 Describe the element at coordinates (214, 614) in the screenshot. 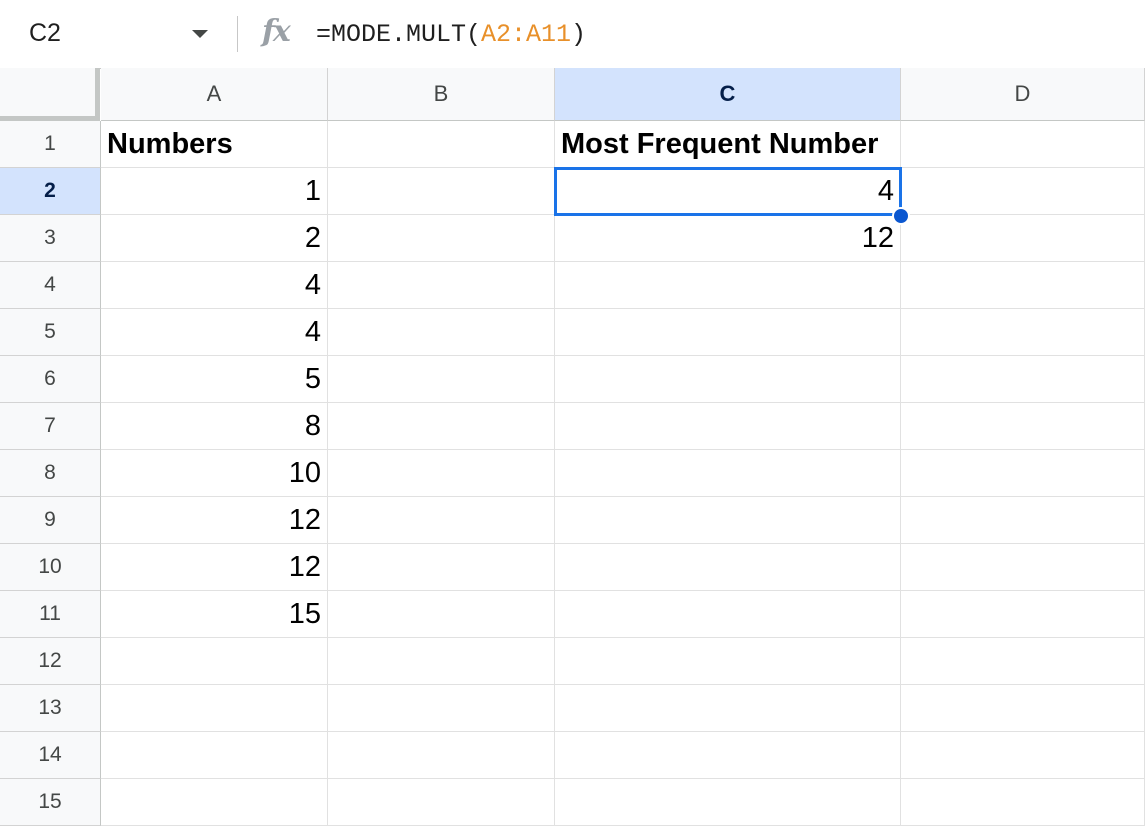

I see `cell-a11: 15` at that location.